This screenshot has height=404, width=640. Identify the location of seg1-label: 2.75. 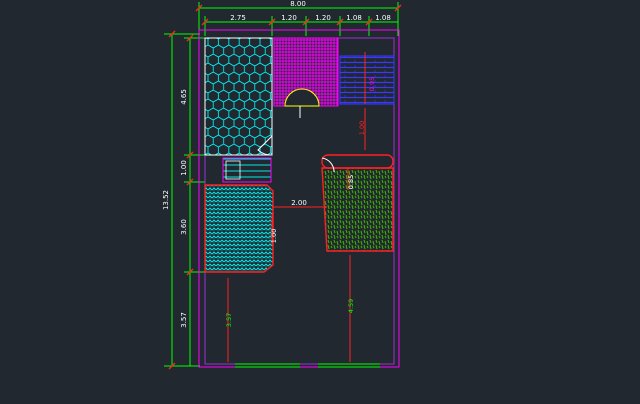
(238, 18).